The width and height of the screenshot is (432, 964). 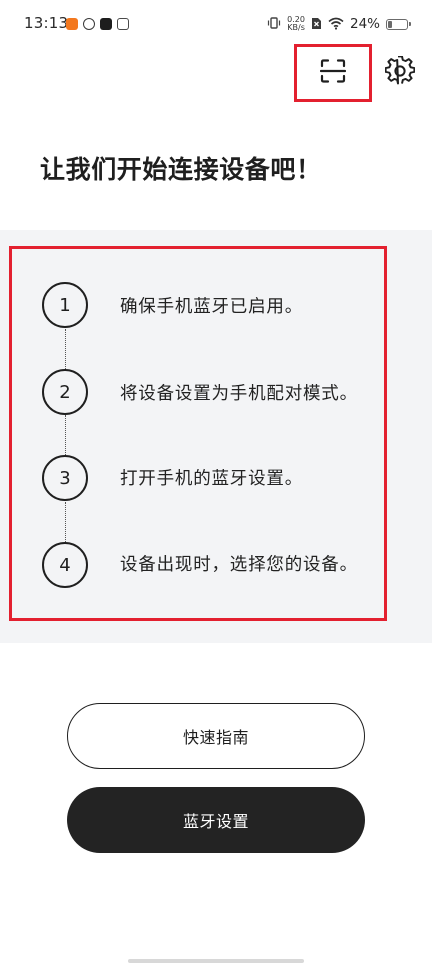 What do you see at coordinates (181, 169) in the screenshot?
I see `page-title: 让我们开始连接设备吧！` at bounding box center [181, 169].